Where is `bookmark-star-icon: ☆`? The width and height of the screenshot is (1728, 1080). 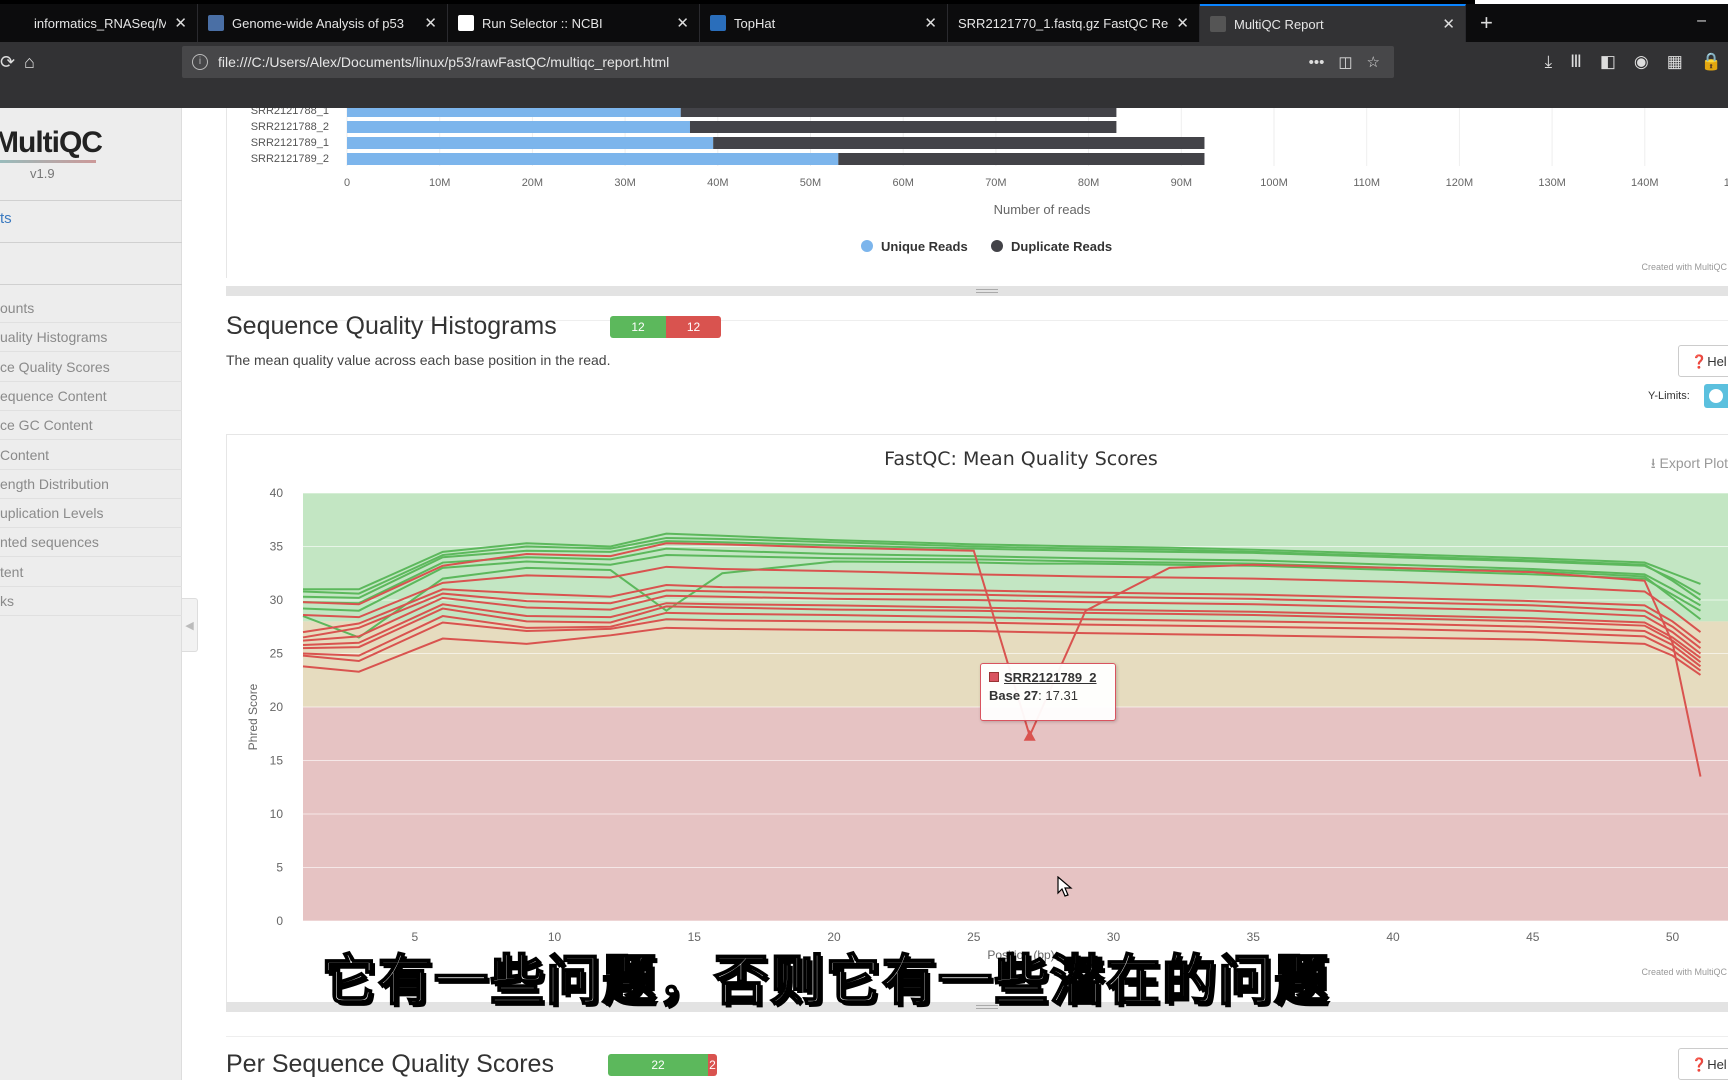
bookmark-star-icon: ☆ is located at coordinates (1373, 62).